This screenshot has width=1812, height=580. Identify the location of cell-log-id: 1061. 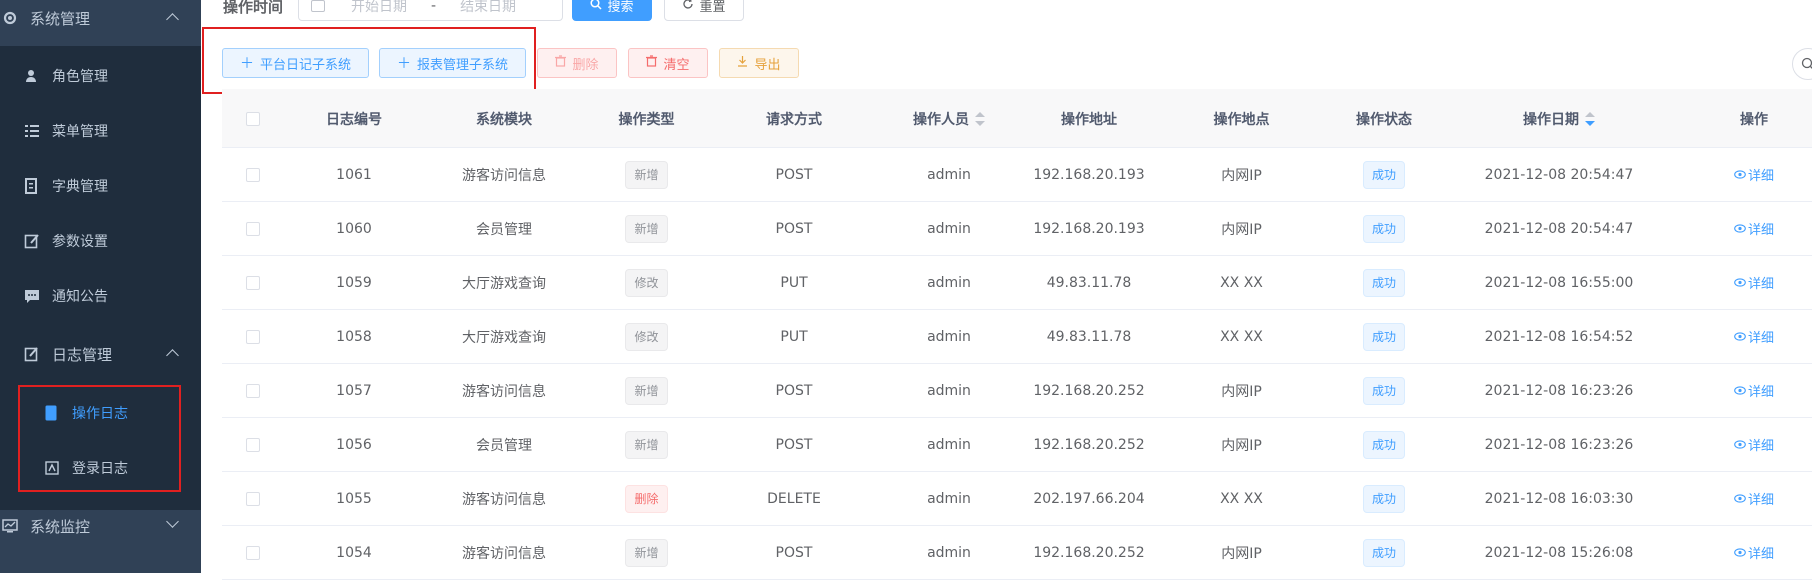
(354, 174).